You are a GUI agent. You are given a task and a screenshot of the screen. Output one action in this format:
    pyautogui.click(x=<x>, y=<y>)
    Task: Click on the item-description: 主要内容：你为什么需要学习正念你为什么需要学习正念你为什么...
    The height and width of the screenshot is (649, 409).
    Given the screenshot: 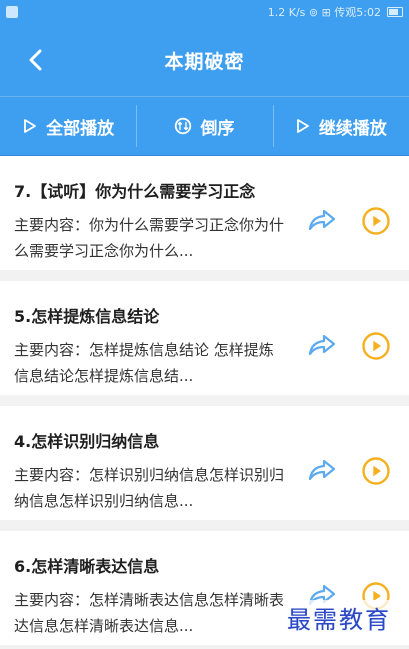 What is the action you would take?
    pyautogui.click(x=149, y=238)
    